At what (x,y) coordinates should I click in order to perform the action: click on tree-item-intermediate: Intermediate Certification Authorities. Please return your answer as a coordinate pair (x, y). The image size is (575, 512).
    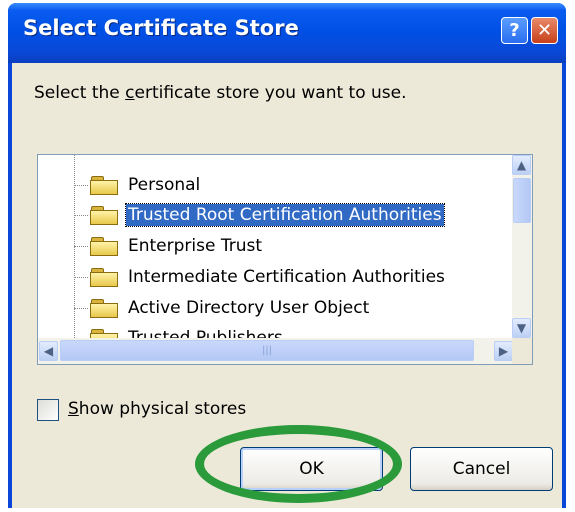
    Looking at the image, I should click on (294, 277).